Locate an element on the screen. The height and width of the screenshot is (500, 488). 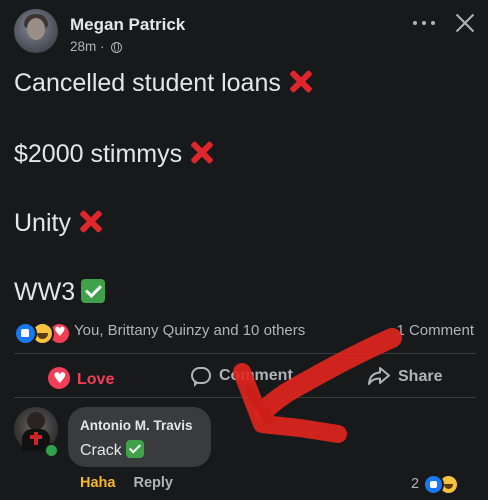
love-button: Love is located at coordinates (81, 379).